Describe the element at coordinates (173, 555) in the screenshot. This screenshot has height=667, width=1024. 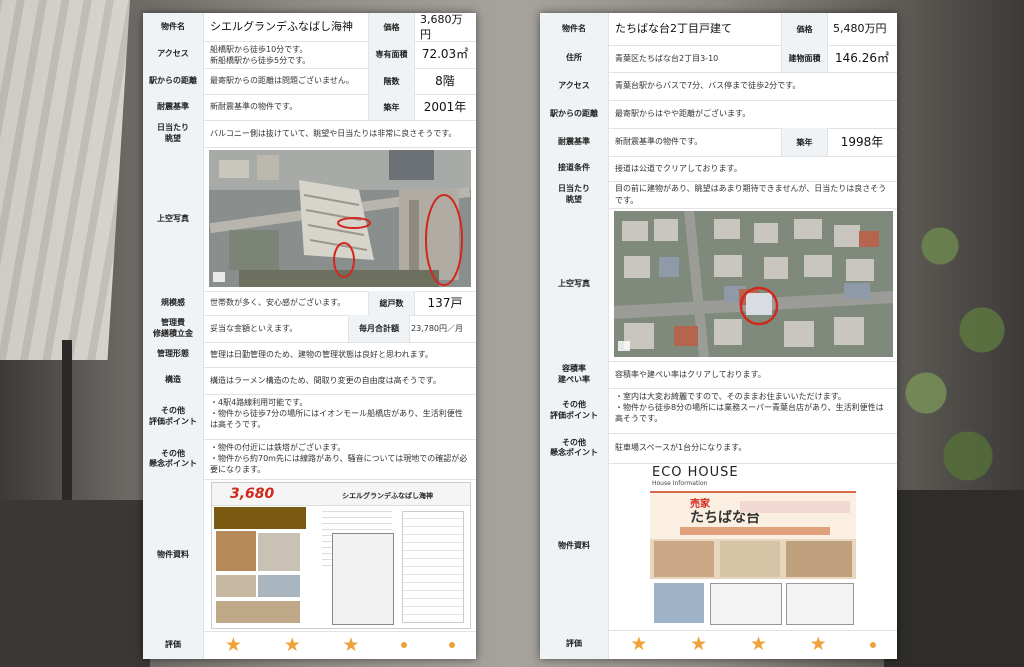
I see `document-label: 物件資料` at that location.